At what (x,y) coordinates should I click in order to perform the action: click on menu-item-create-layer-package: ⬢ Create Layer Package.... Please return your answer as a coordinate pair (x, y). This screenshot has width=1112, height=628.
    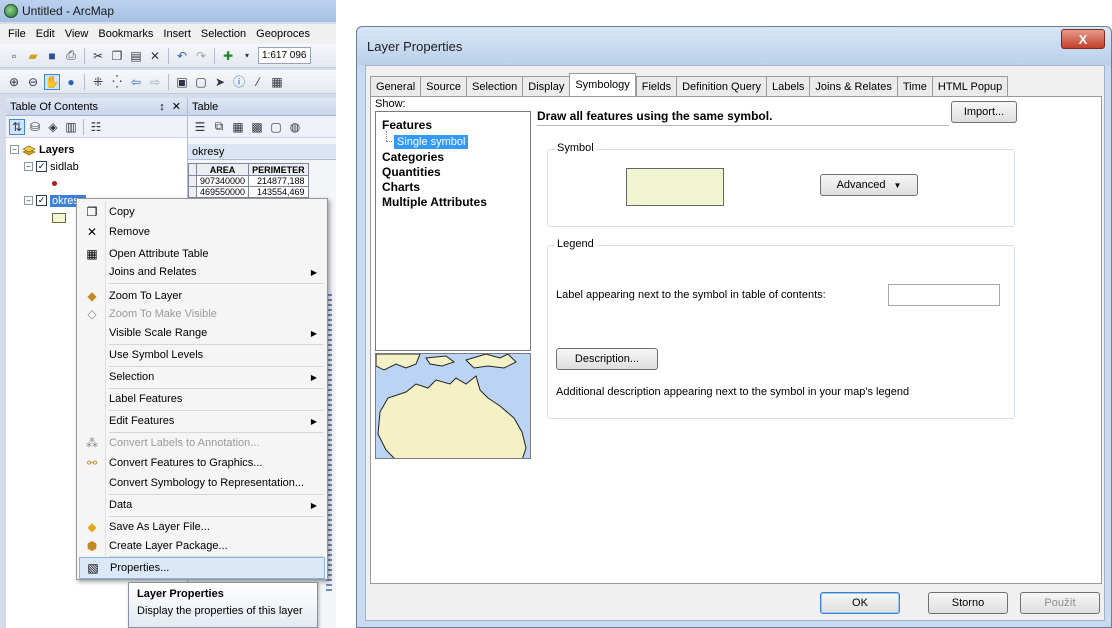
    Looking at the image, I should click on (202, 546).